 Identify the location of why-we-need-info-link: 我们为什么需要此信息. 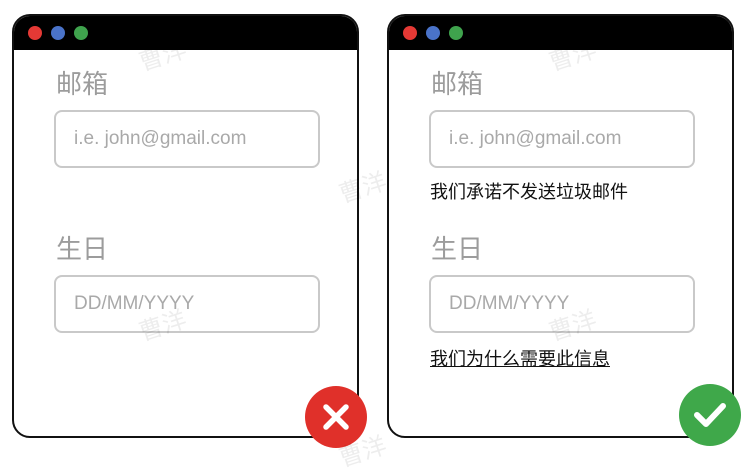
(520, 360).